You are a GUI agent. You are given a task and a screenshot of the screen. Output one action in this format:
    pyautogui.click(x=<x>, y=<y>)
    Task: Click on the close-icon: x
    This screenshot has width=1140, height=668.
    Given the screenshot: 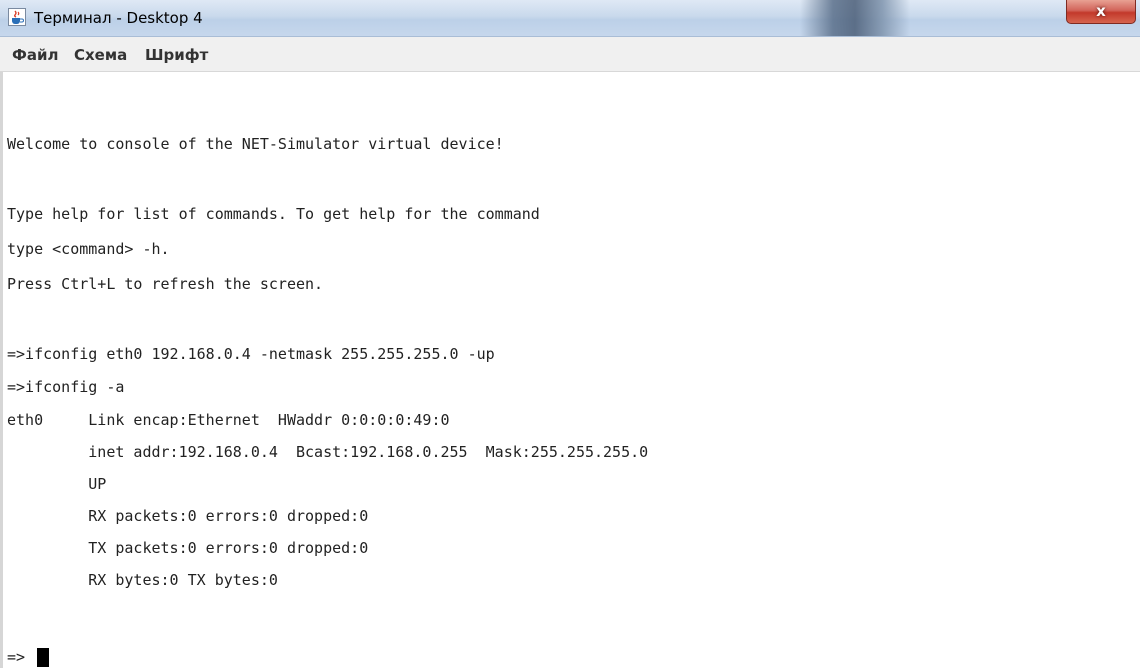 What is the action you would take?
    pyautogui.click(x=1101, y=11)
    